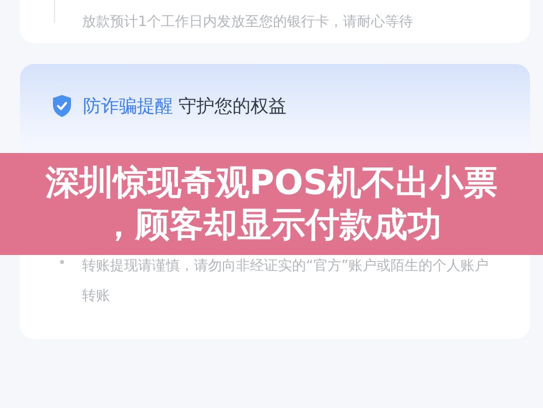 This screenshot has width=543, height=408. What do you see at coordinates (247, 21) in the screenshot?
I see `progress-description: 放款预计1个工作日内发放至您的银行卡，请耐心等待` at bounding box center [247, 21].